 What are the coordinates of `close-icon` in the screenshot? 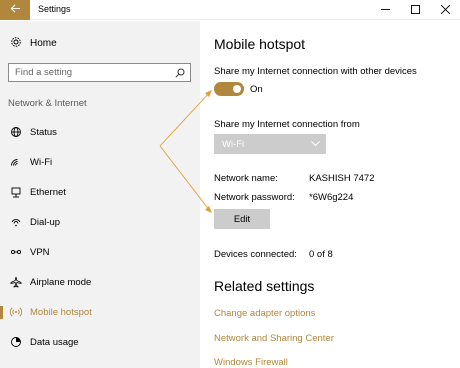 It's located at (445, 10).